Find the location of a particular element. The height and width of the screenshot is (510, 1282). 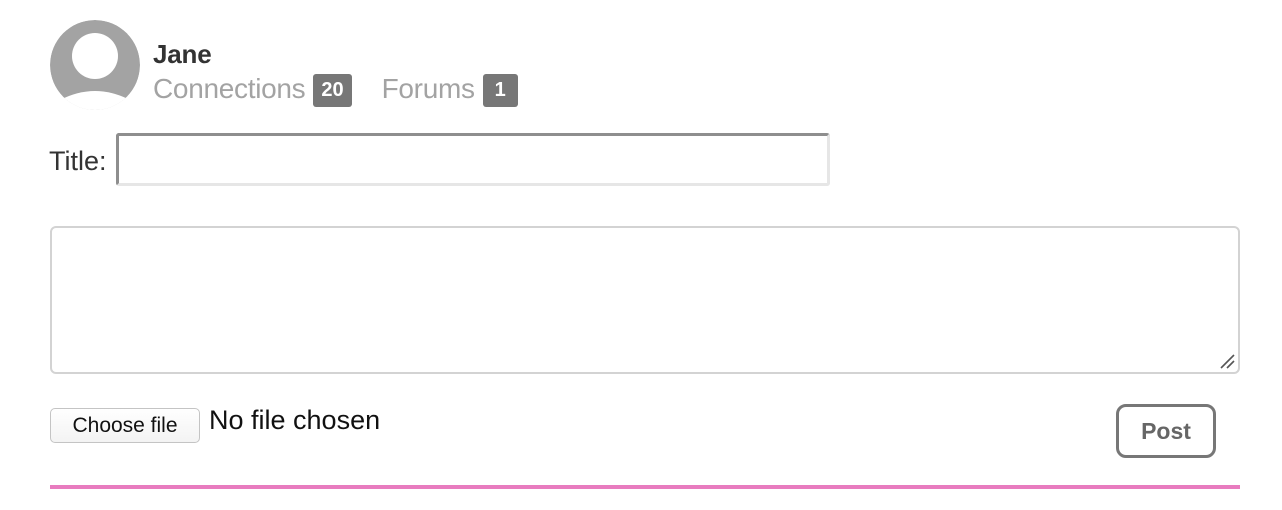

resize-handle-icon is located at coordinates (1227, 361).